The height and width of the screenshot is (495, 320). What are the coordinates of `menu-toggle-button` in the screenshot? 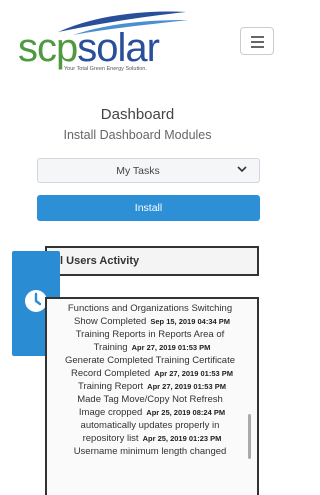 It's located at (257, 41).